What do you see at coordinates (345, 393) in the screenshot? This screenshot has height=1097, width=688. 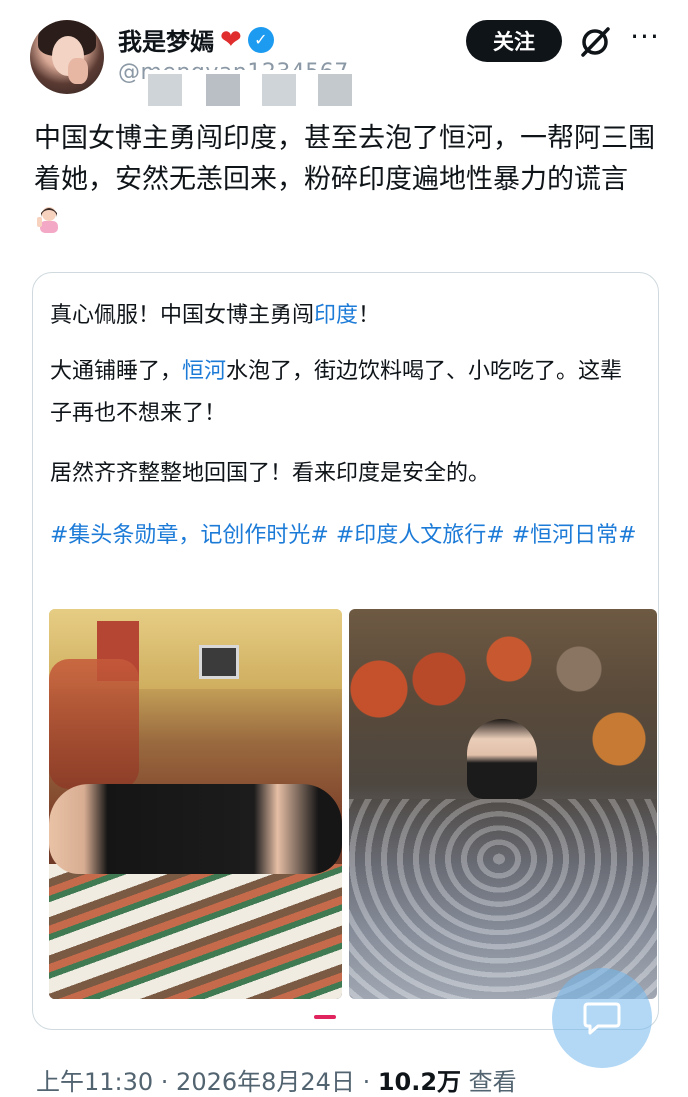 I see `quoted-line-2: 大通铺睡了，恒河水泡了，街边饮料喝了、小吃吃了。这辈子再也不想来了！` at bounding box center [345, 393].